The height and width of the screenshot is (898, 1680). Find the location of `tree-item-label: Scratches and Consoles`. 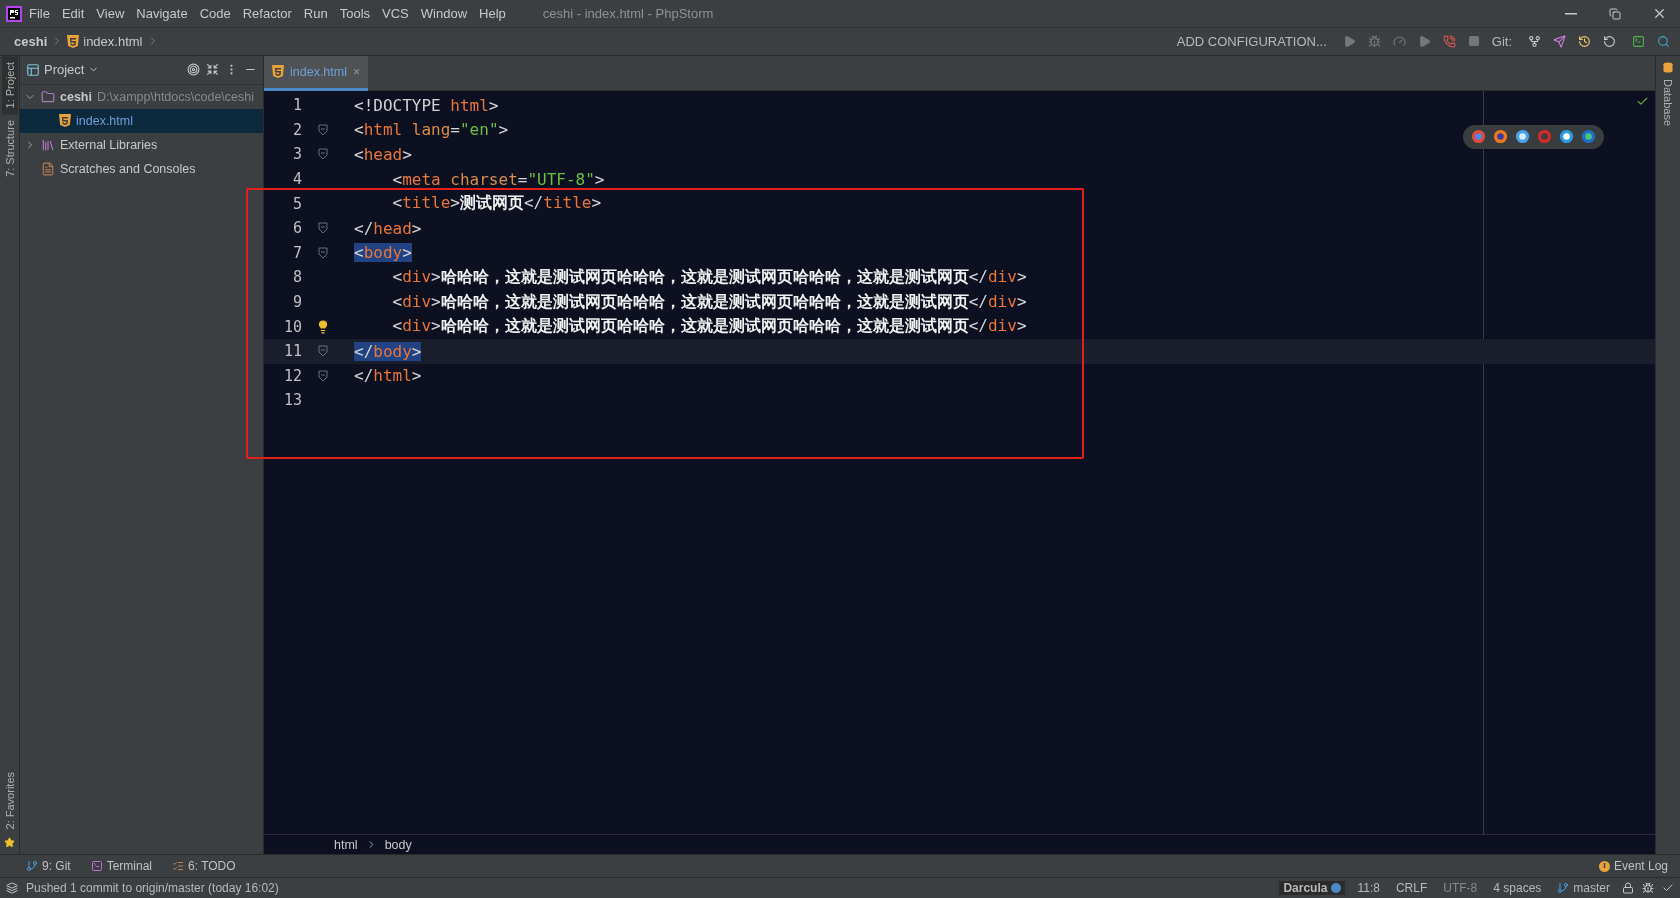

tree-item-label: Scratches and Consoles is located at coordinates (128, 168).